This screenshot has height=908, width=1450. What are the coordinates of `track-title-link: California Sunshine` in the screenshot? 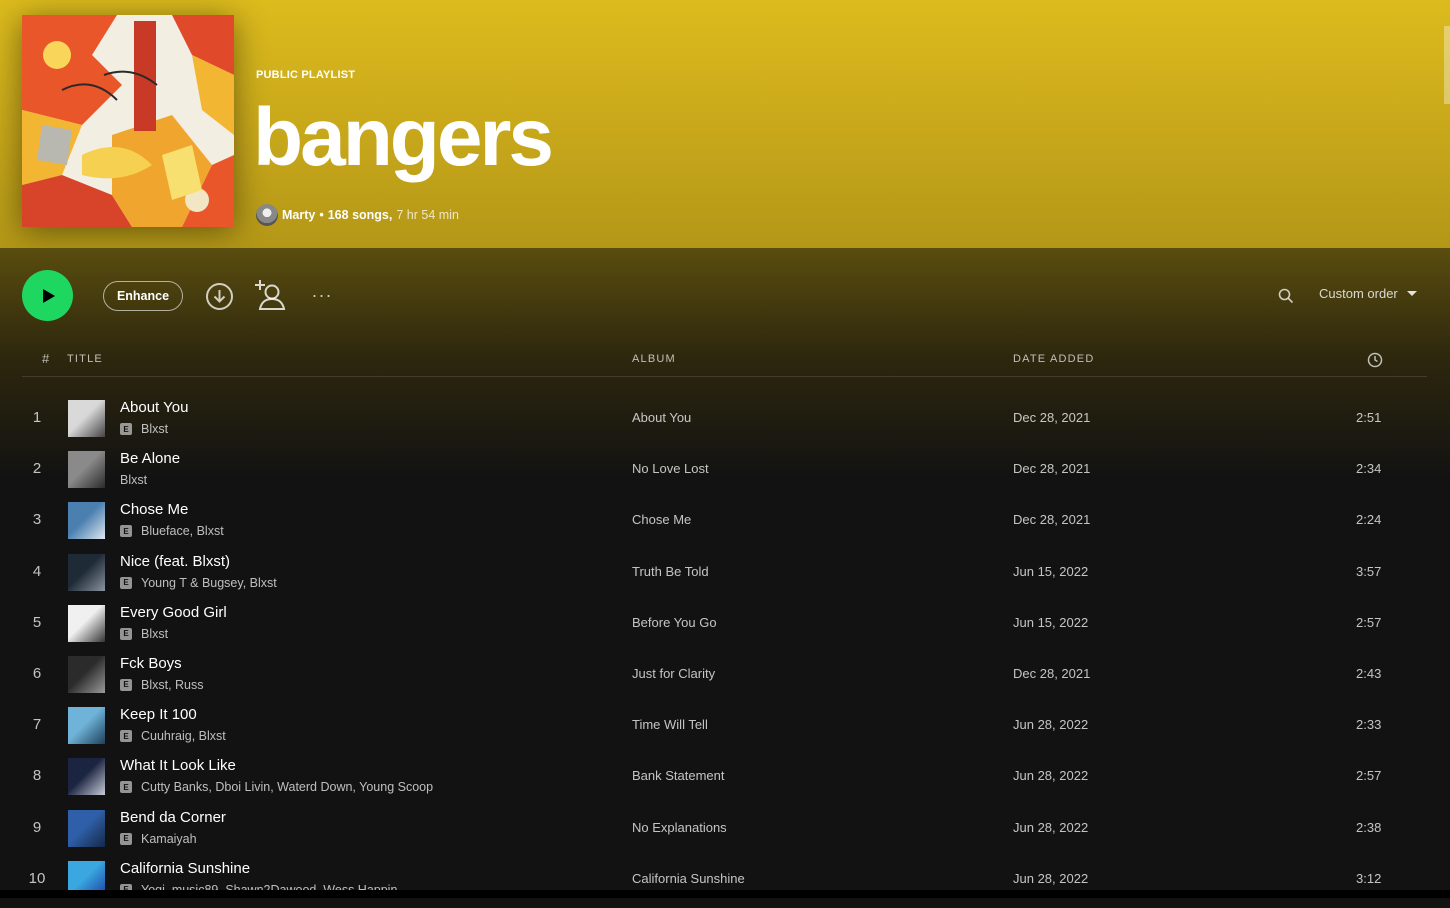 It's located at (185, 868).